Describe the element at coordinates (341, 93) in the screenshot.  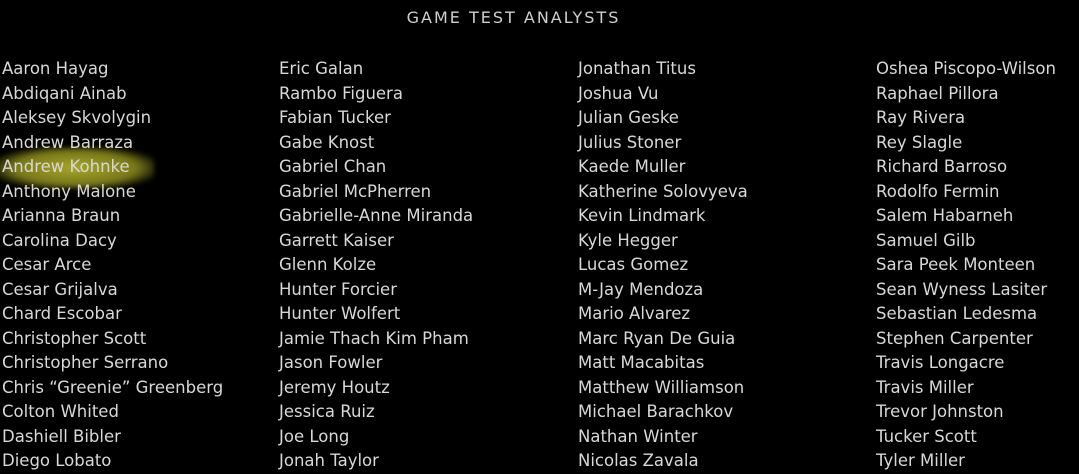
I see `credit-name: Rambo Figuera` at that location.